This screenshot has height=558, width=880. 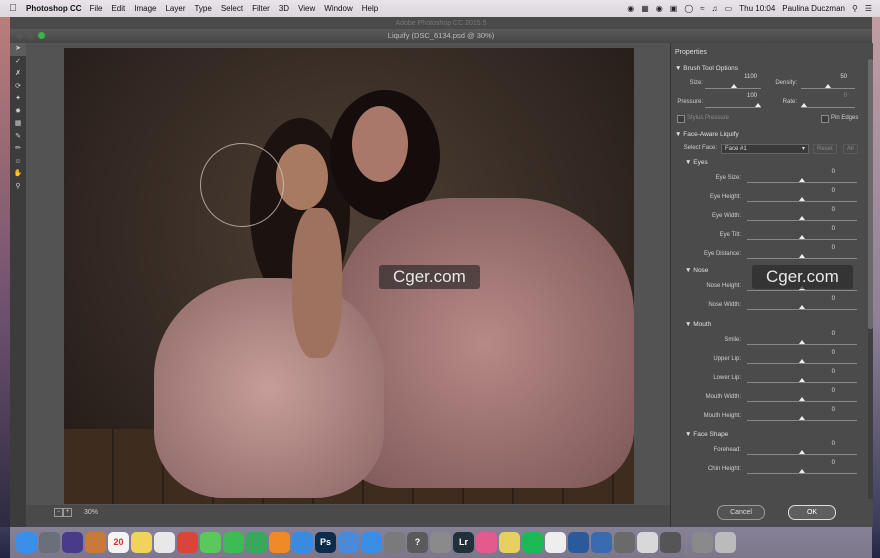 What do you see at coordinates (702, 8) in the screenshot?
I see `wifi-icon: ≈` at bounding box center [702, 8].